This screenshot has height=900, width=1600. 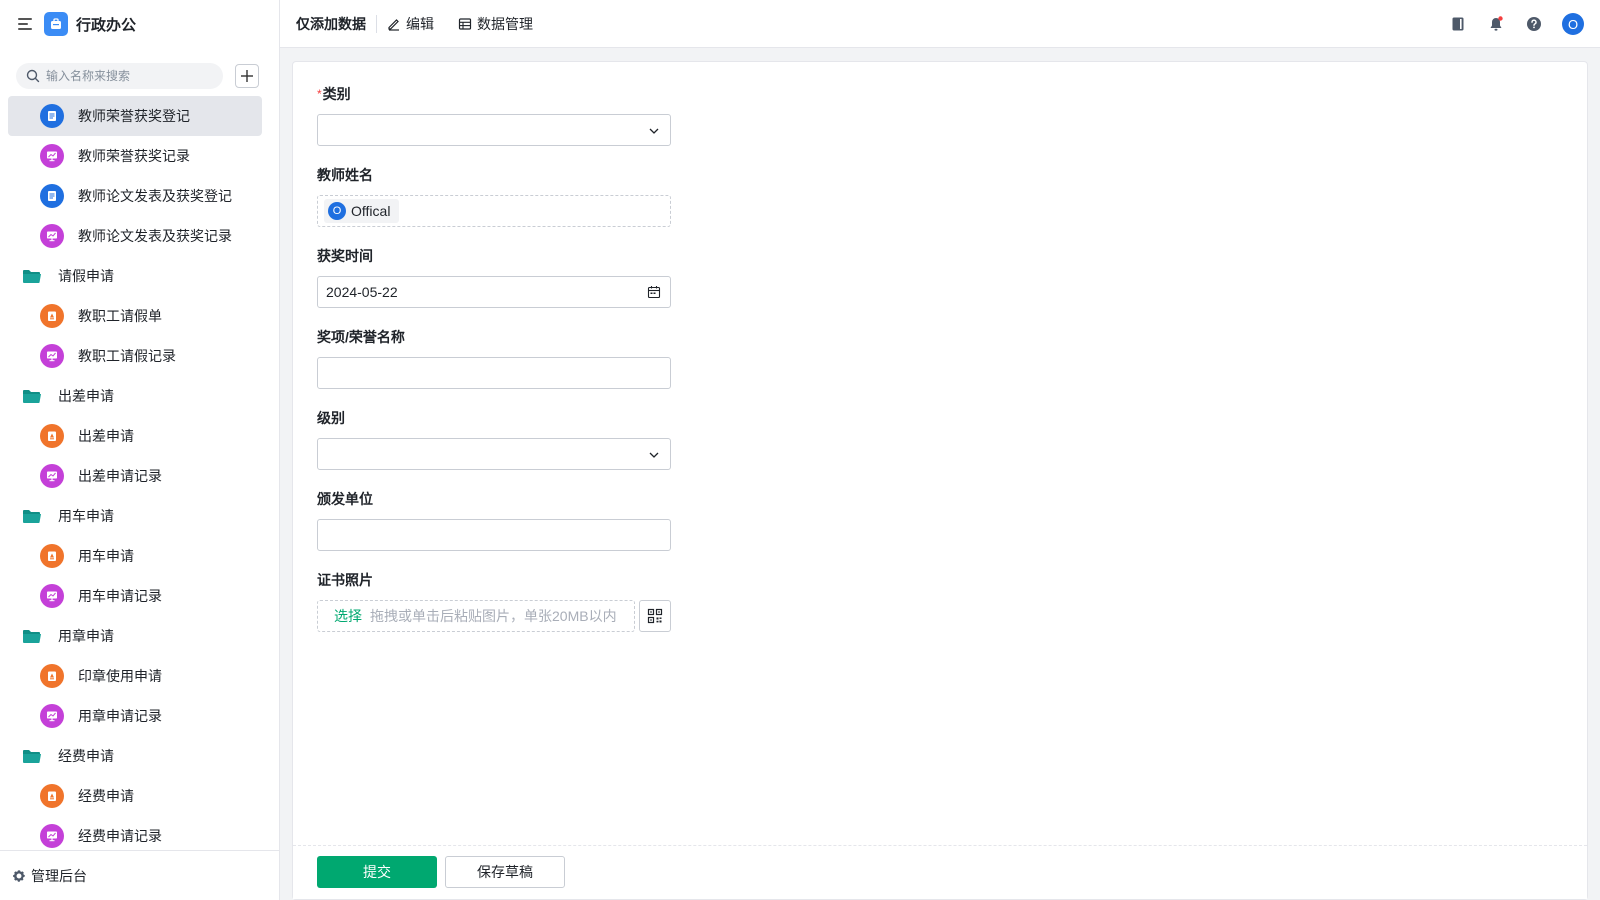 I want to click on search-input, so click(x=131, y=76).